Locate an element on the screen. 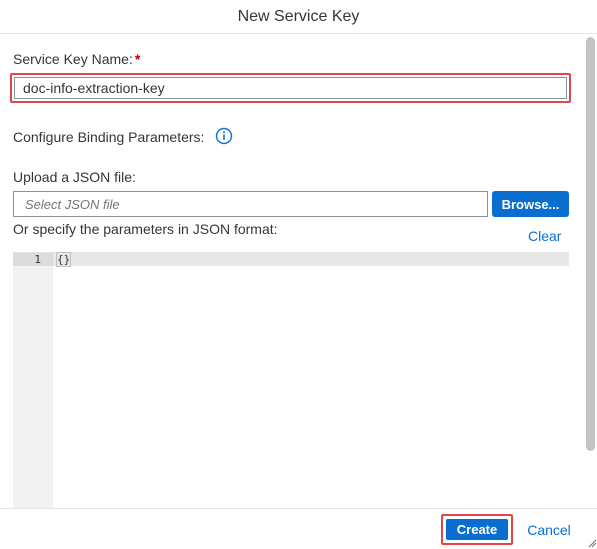 This screenshot has height=549, width=597. info-circle-icon is located at coordinates (224, 136).